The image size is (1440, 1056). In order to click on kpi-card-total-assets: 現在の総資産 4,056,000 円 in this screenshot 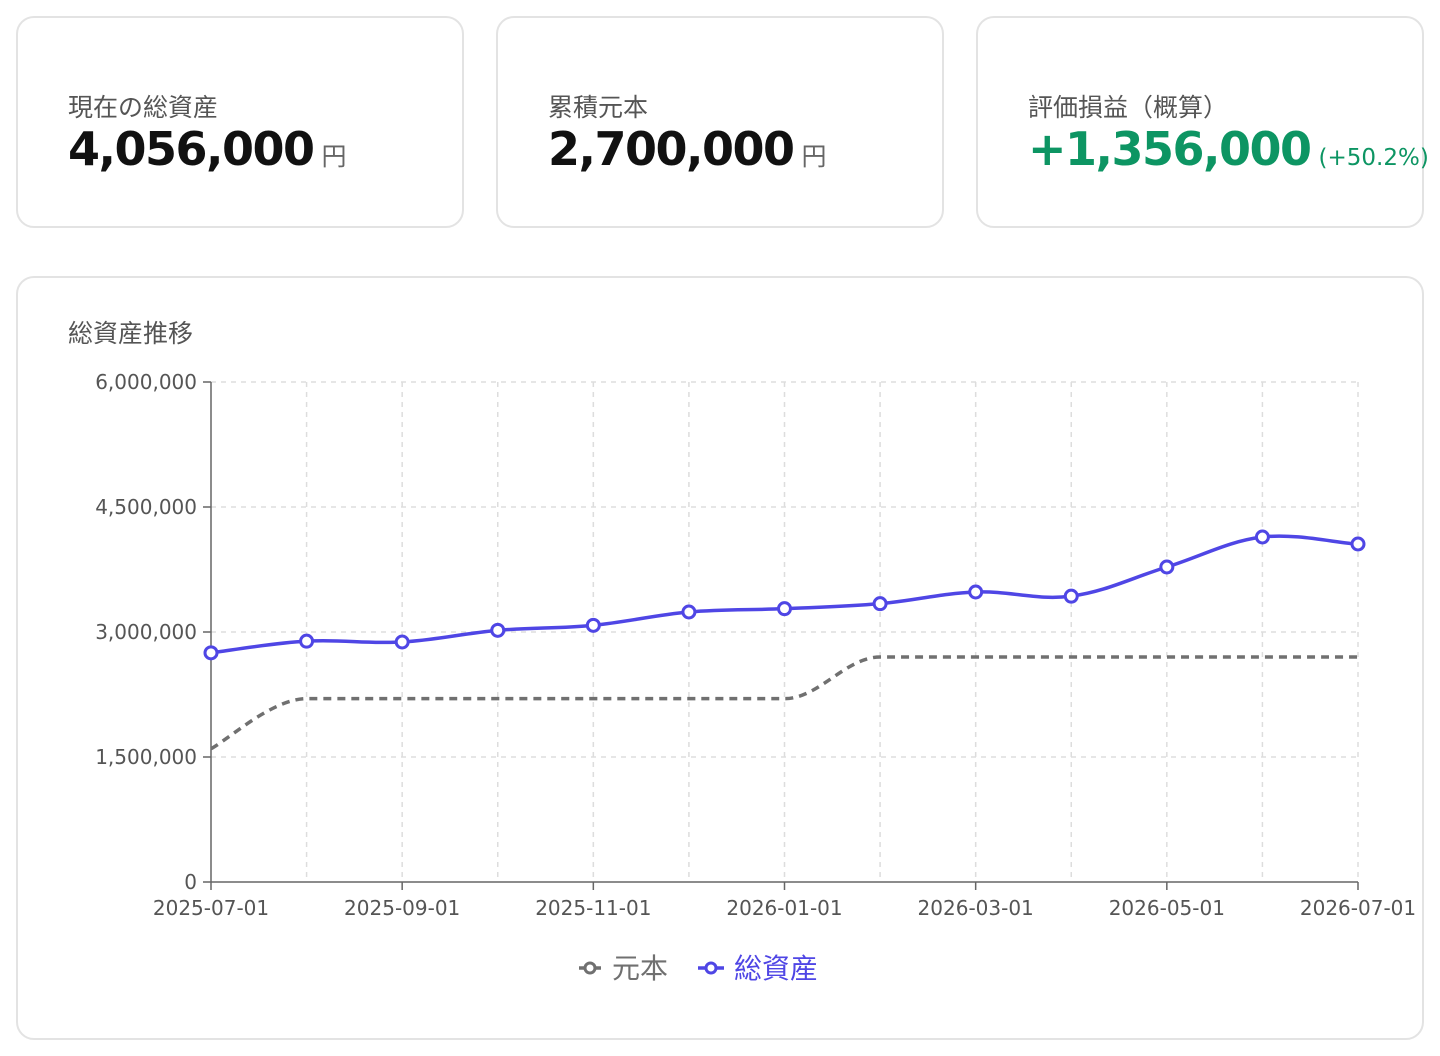, I will do `click(240, 122)`.